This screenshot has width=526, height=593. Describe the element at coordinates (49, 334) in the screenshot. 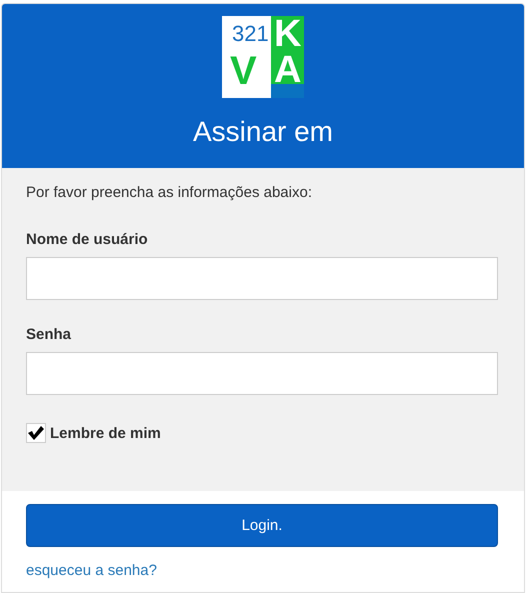

I see `field-label: Senha` at that location.